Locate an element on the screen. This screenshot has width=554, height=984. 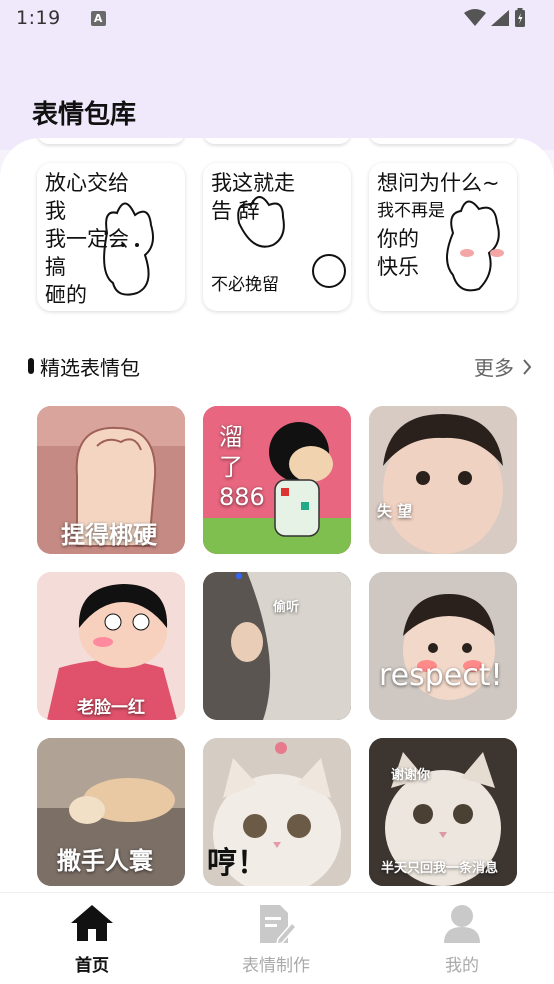
tile-caption: 捏得梆硬 is located at coordinates (109, 535).